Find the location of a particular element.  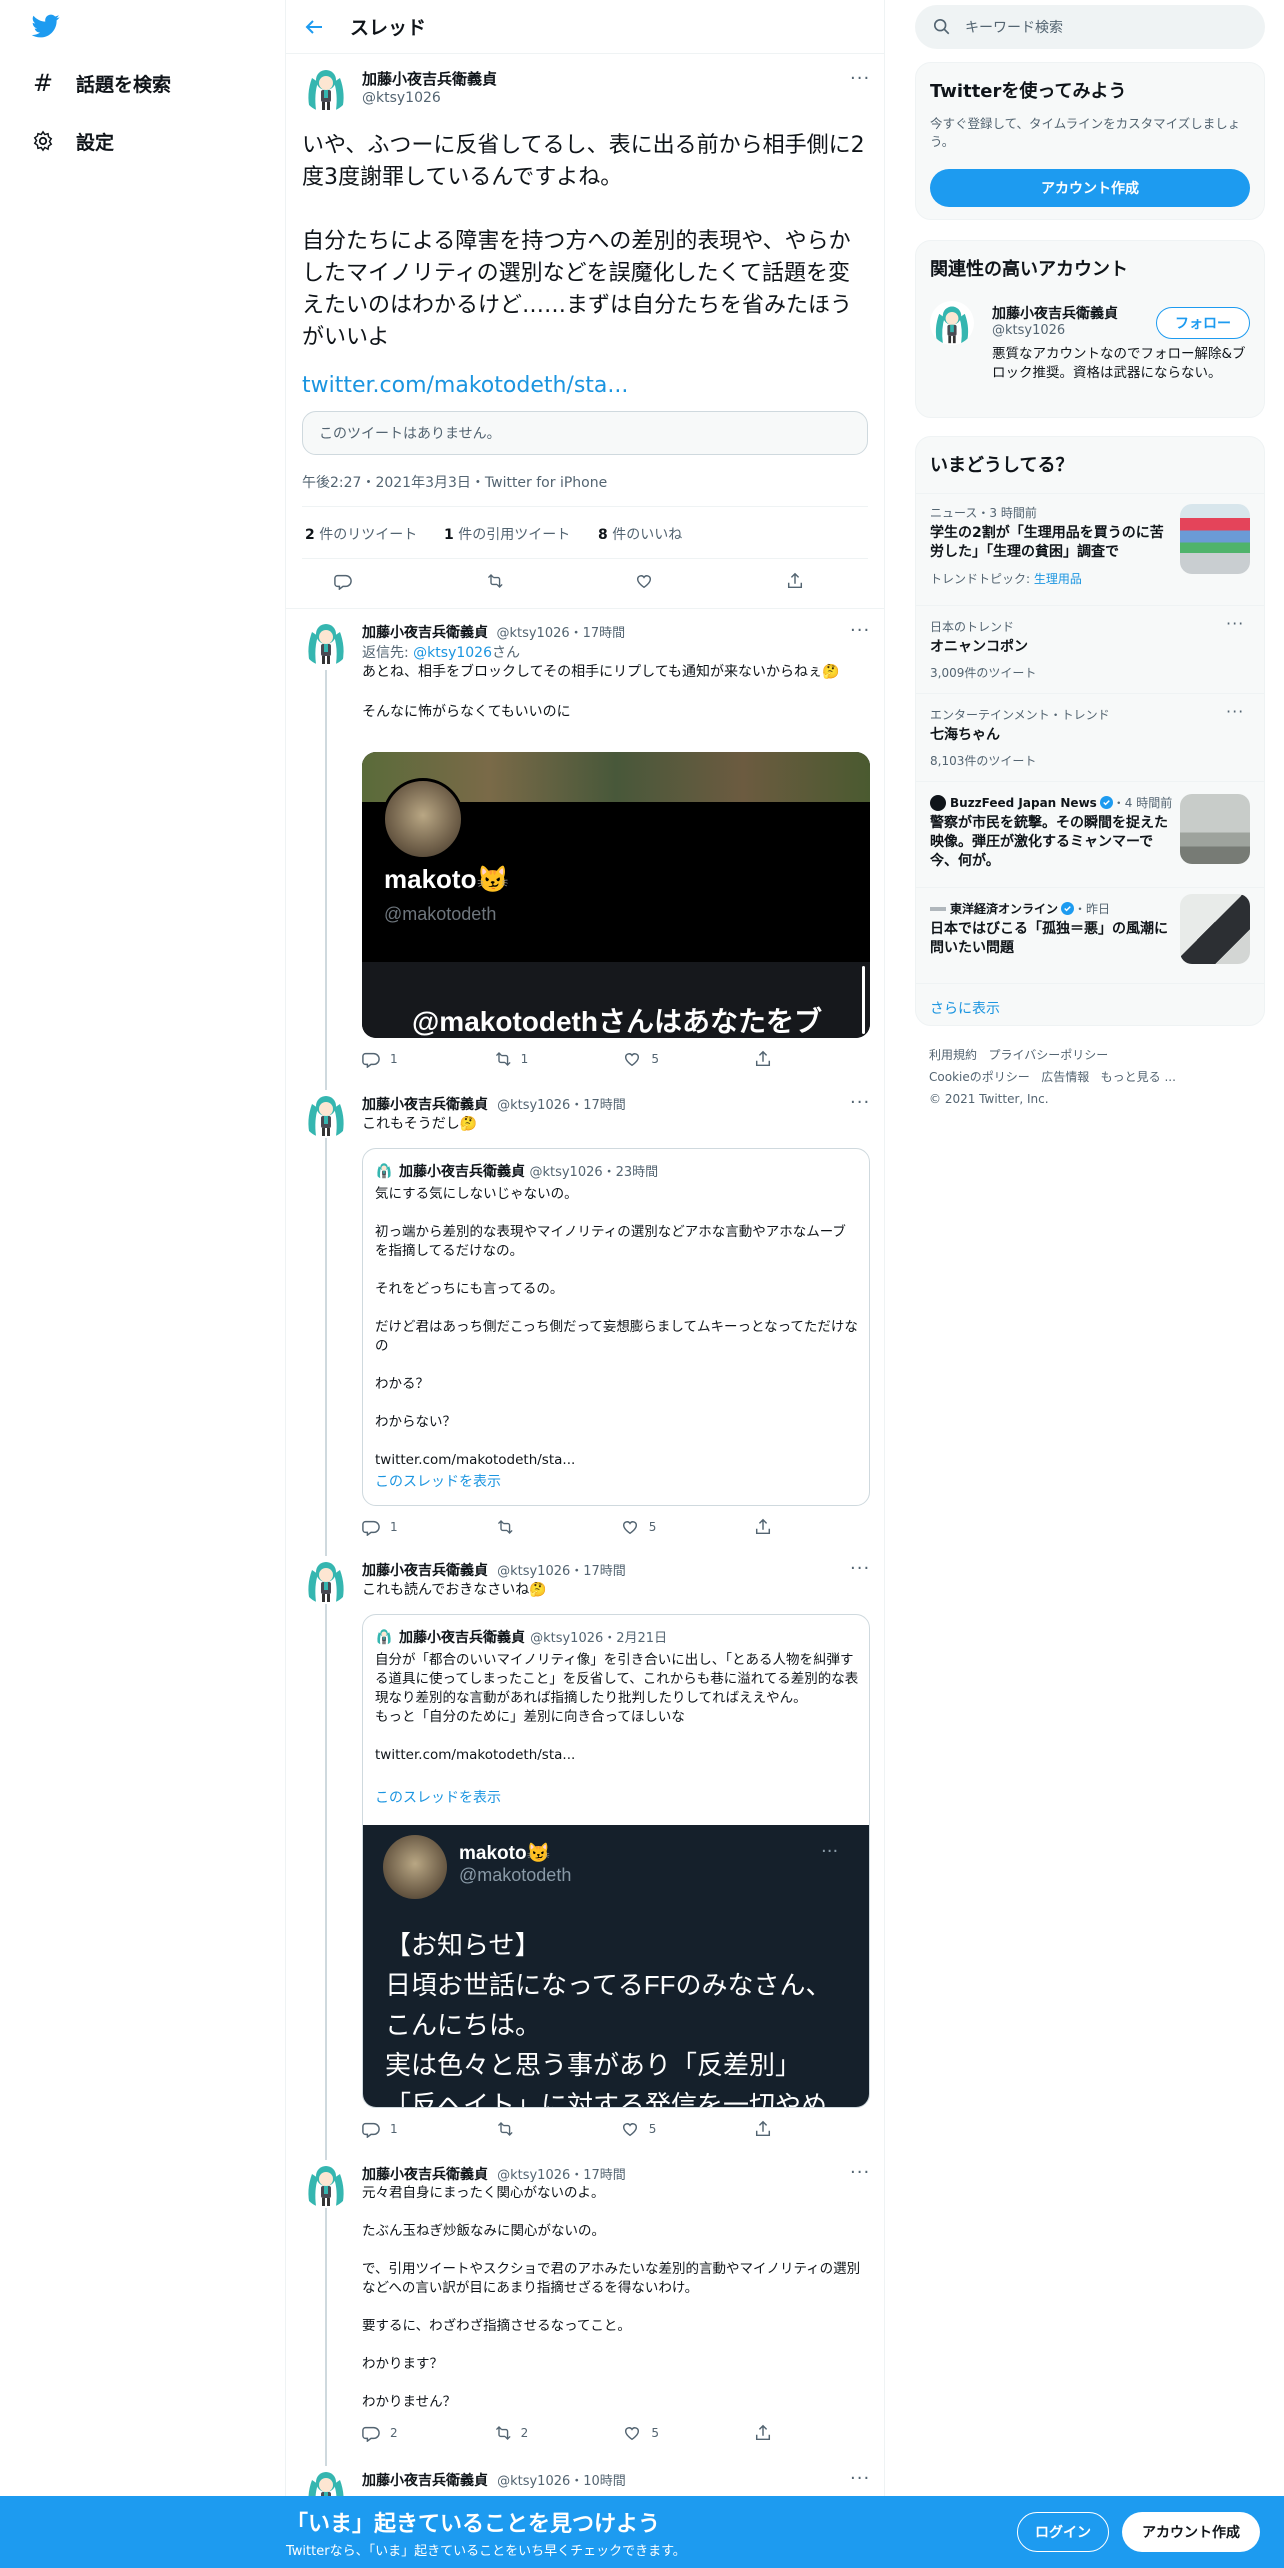

related-handle: @ktsy1026 is located at coordinates (1028, 330).